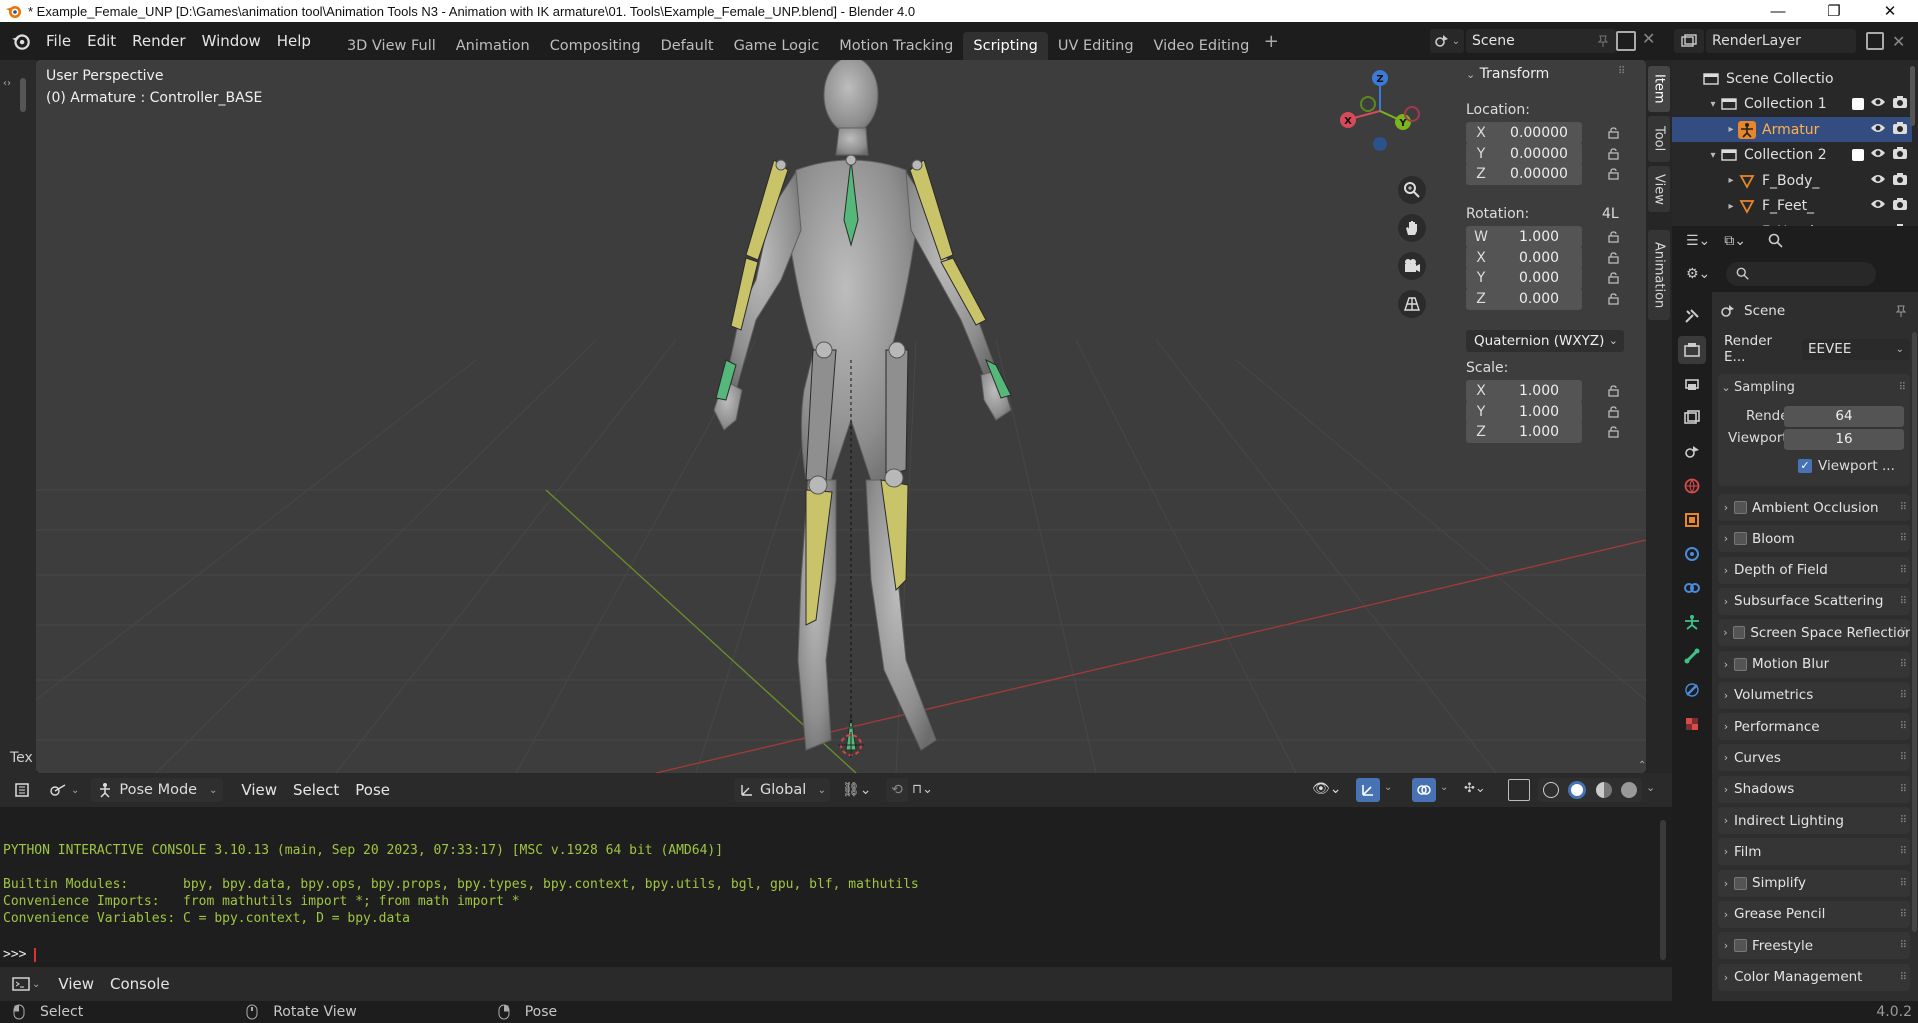 The height and width of the screenshot is (1023, 1918). Describe the element at coordinates (1663, 890) in the screenshot. I see `console-scrollbar` at that location.